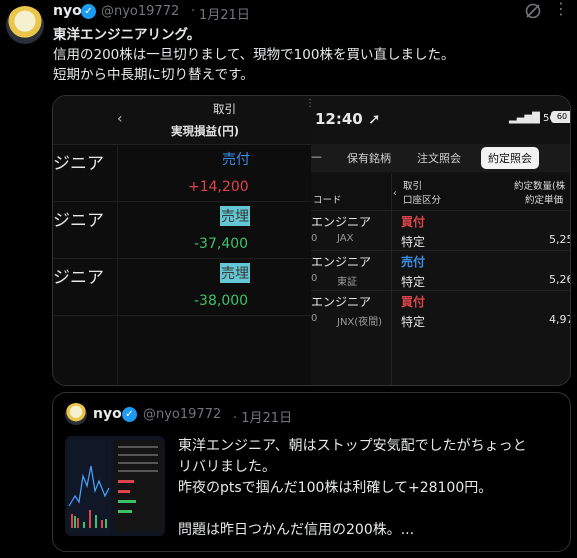 The width and height of the screenshot is (577, 558). I want to click on tweet-line-2: 信用の200株は一旦切りまして、現物で100株を買い直しました。, so click(254, 55).